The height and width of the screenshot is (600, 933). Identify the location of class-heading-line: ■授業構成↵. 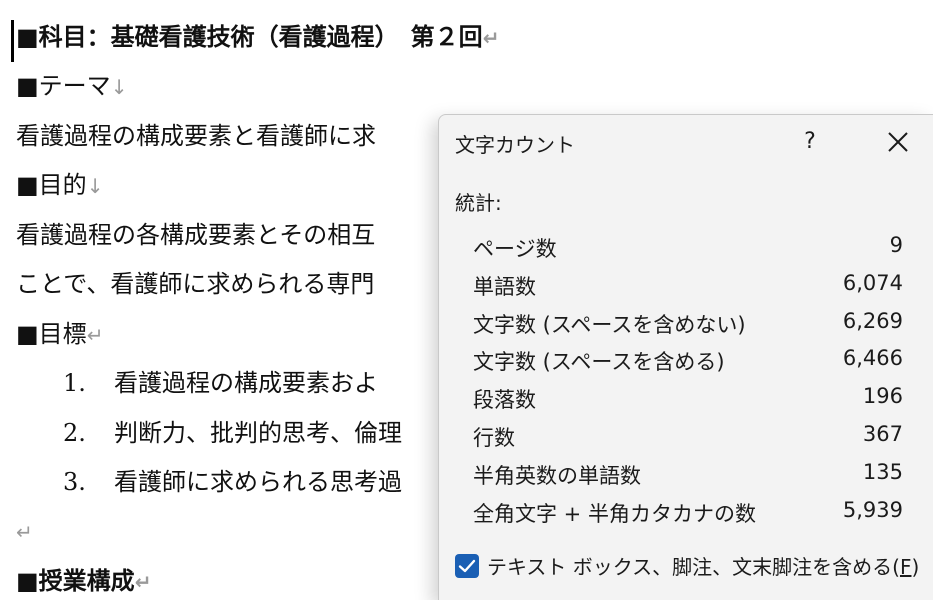
(83, 581).